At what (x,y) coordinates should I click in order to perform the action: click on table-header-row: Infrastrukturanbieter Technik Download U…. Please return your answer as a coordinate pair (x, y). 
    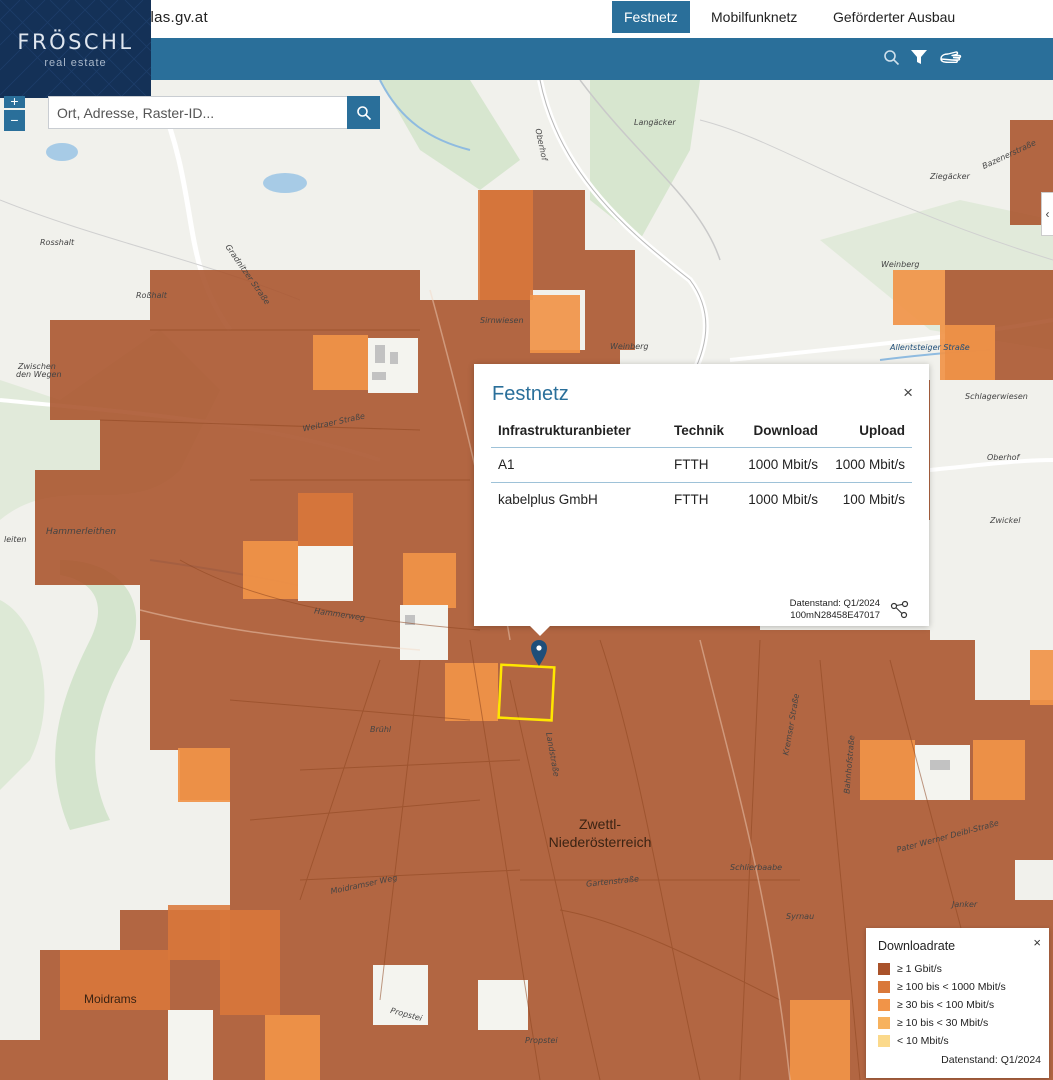
    Looking at the image, I should click on (701, 431).